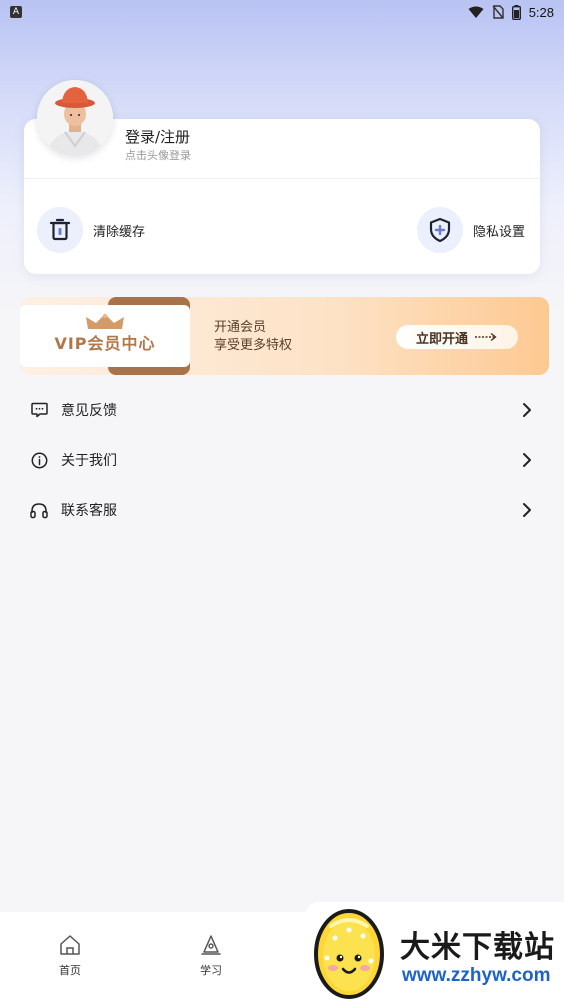  Describe the element at coordinates (282, 460) in the screenshot. I see `menu-item-about: 关于我们` at that location.